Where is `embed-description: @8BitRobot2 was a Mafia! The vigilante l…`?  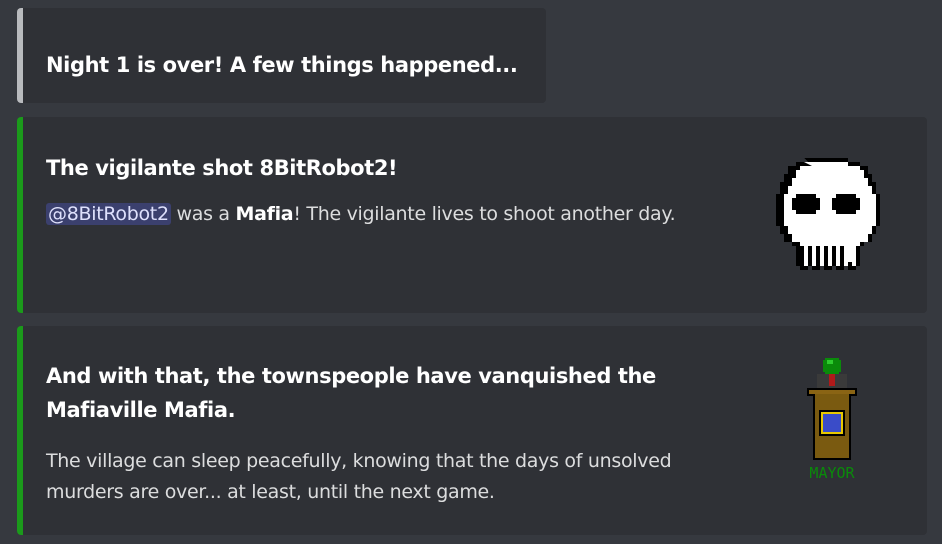
embed-description: @8BitRobot2 was a Mafia! The vigilante l… is located at coordinates (386, 214).